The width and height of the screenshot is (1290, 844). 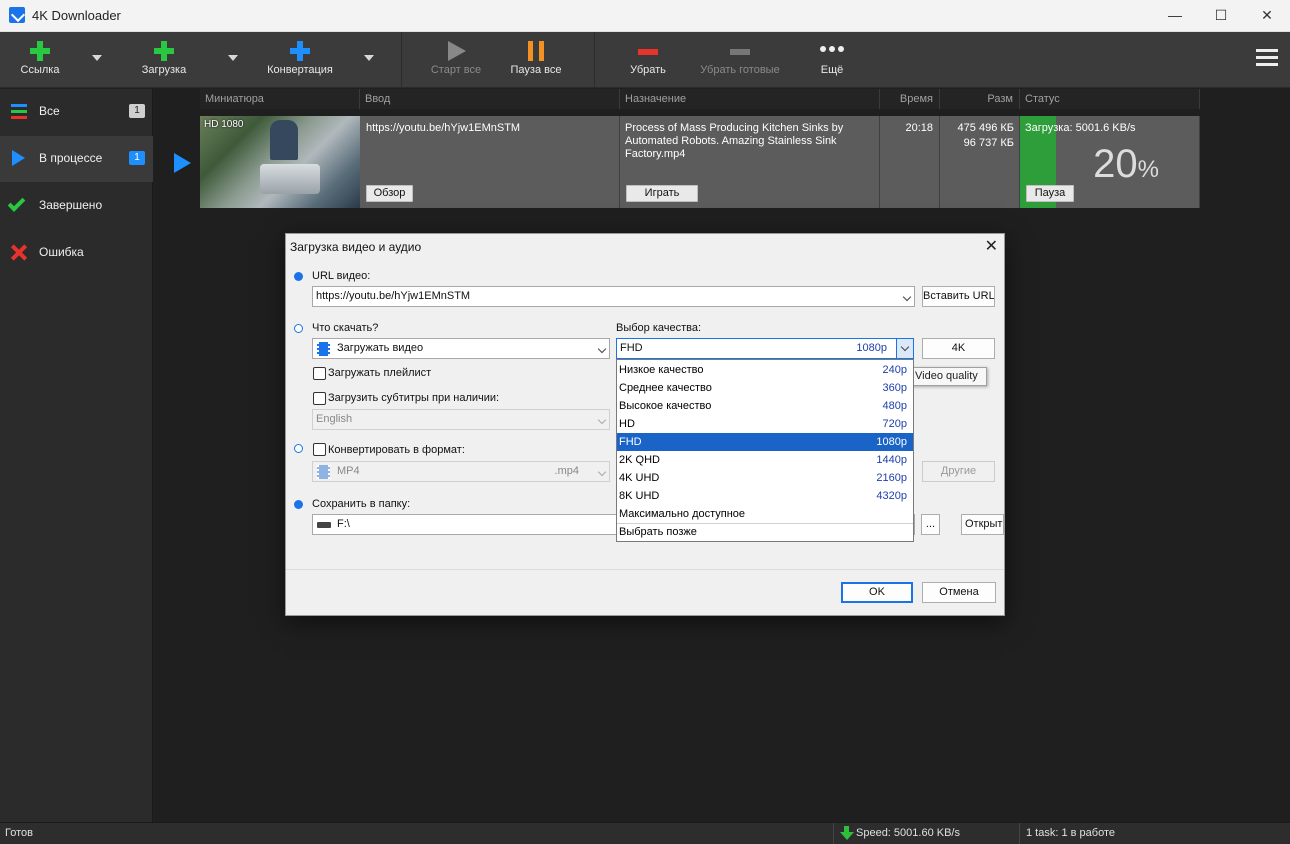 I want to click on title-bar: 4K Downloader — ☐ ✕, so click(x=645, y=16).